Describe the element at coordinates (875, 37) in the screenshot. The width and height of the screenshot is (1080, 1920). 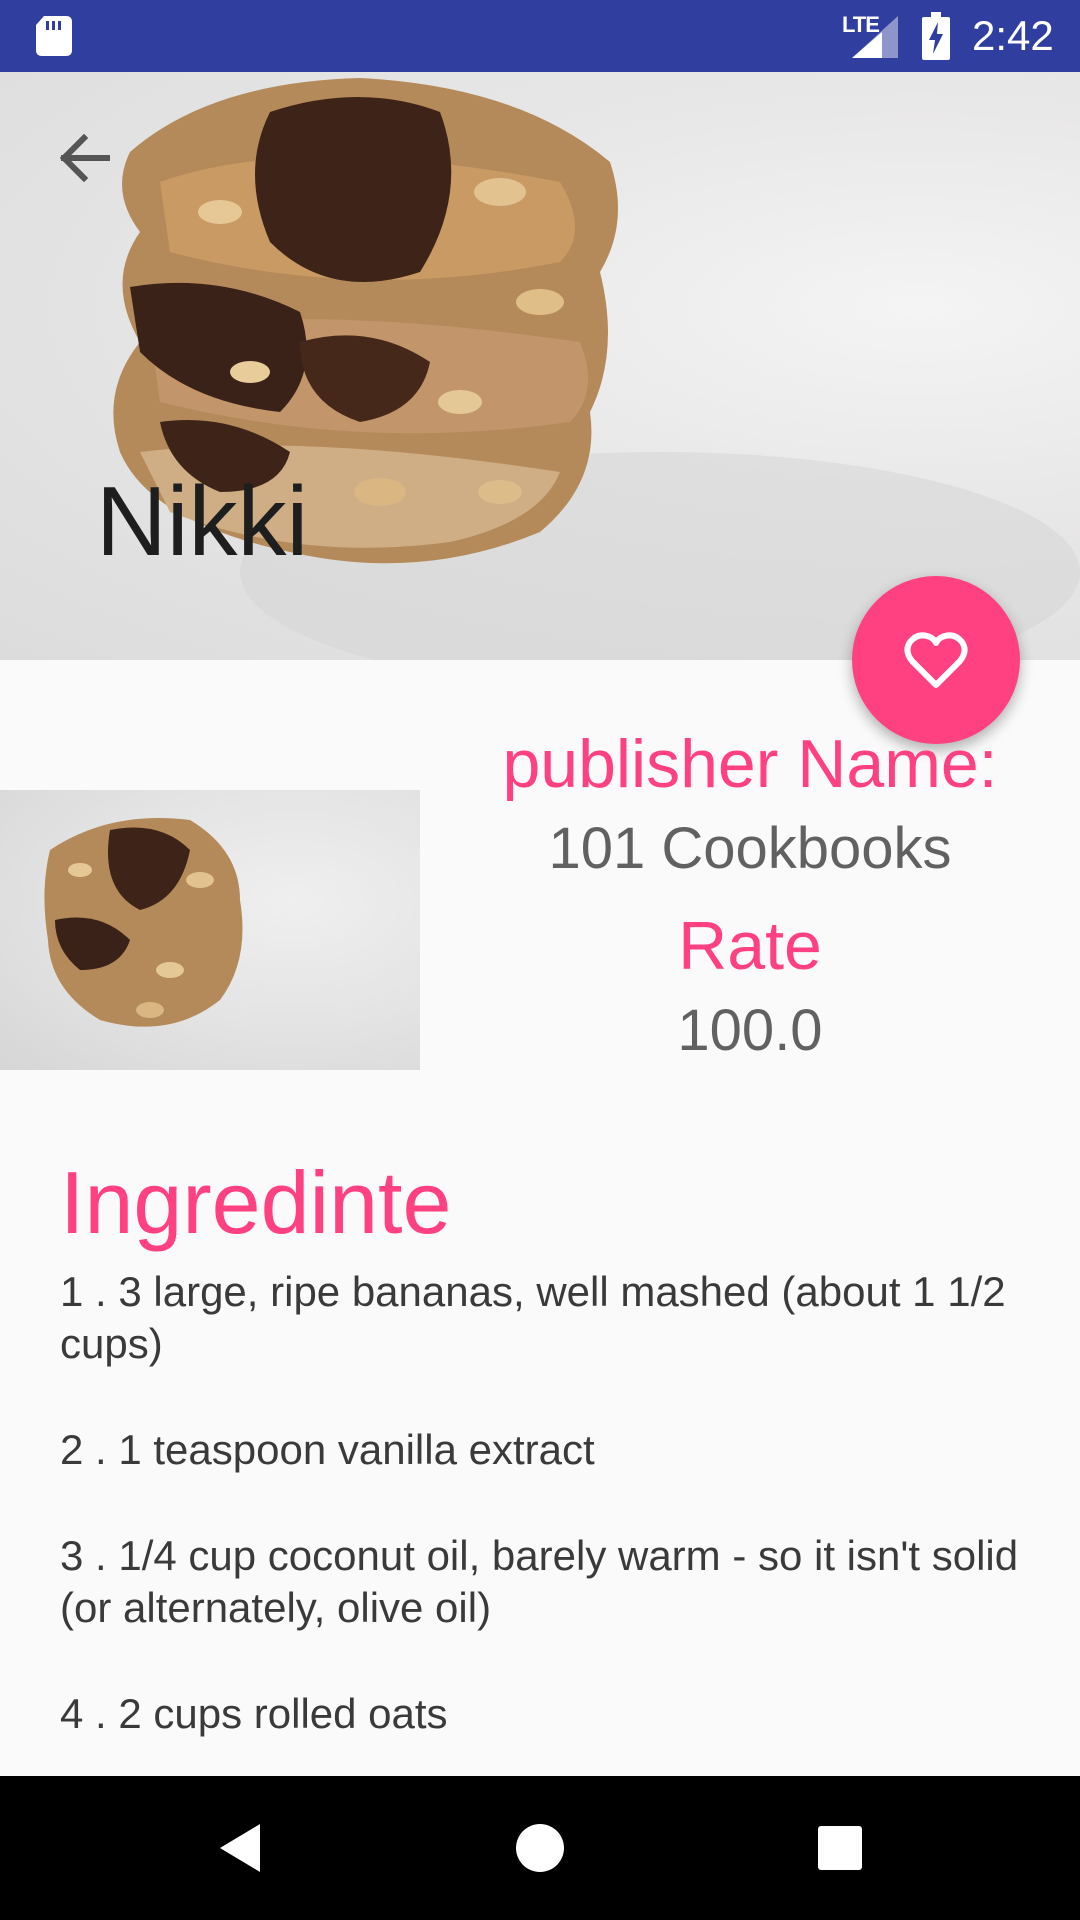
I see `signal-icon` at that location.